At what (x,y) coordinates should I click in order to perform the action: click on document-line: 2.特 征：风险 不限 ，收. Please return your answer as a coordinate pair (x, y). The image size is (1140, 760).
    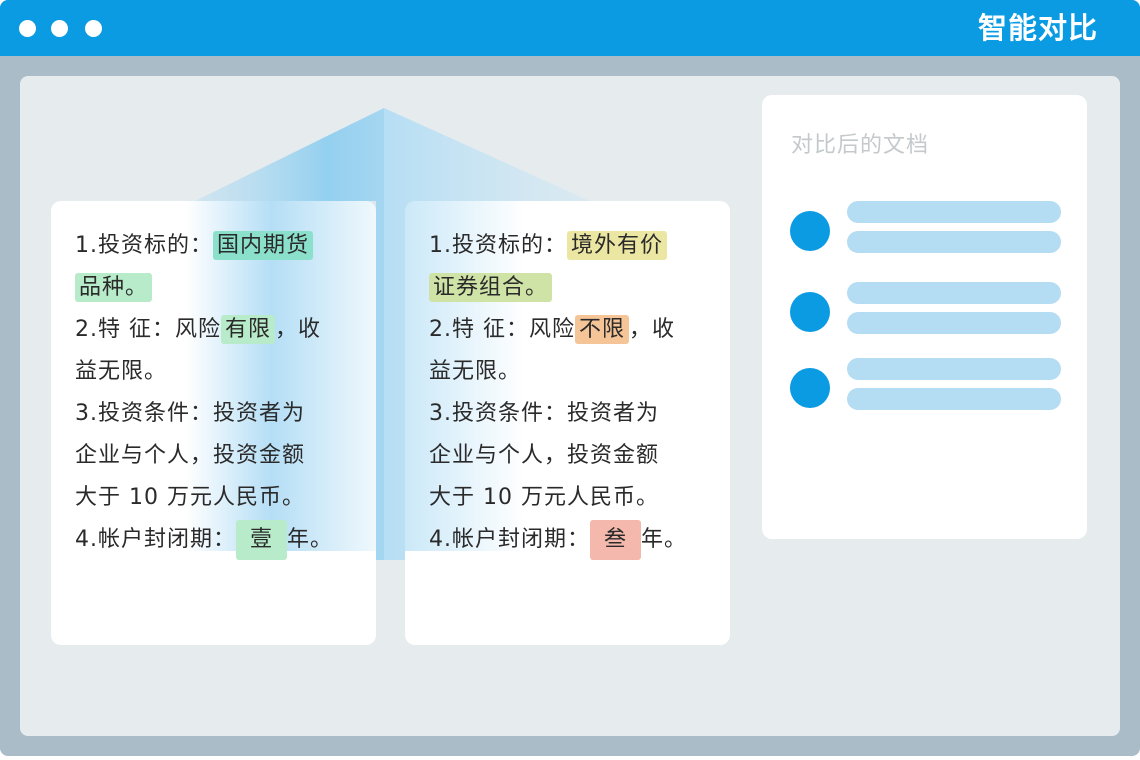
    Looking at the image, I should click on (574, 330).